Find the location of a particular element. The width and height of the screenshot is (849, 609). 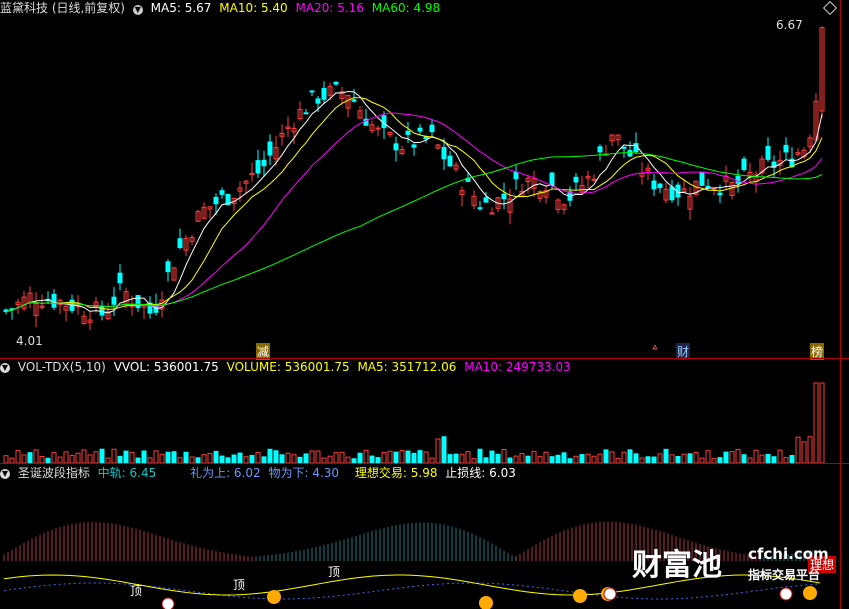

corner-diamond-icon is located at coordinates (830, 8).